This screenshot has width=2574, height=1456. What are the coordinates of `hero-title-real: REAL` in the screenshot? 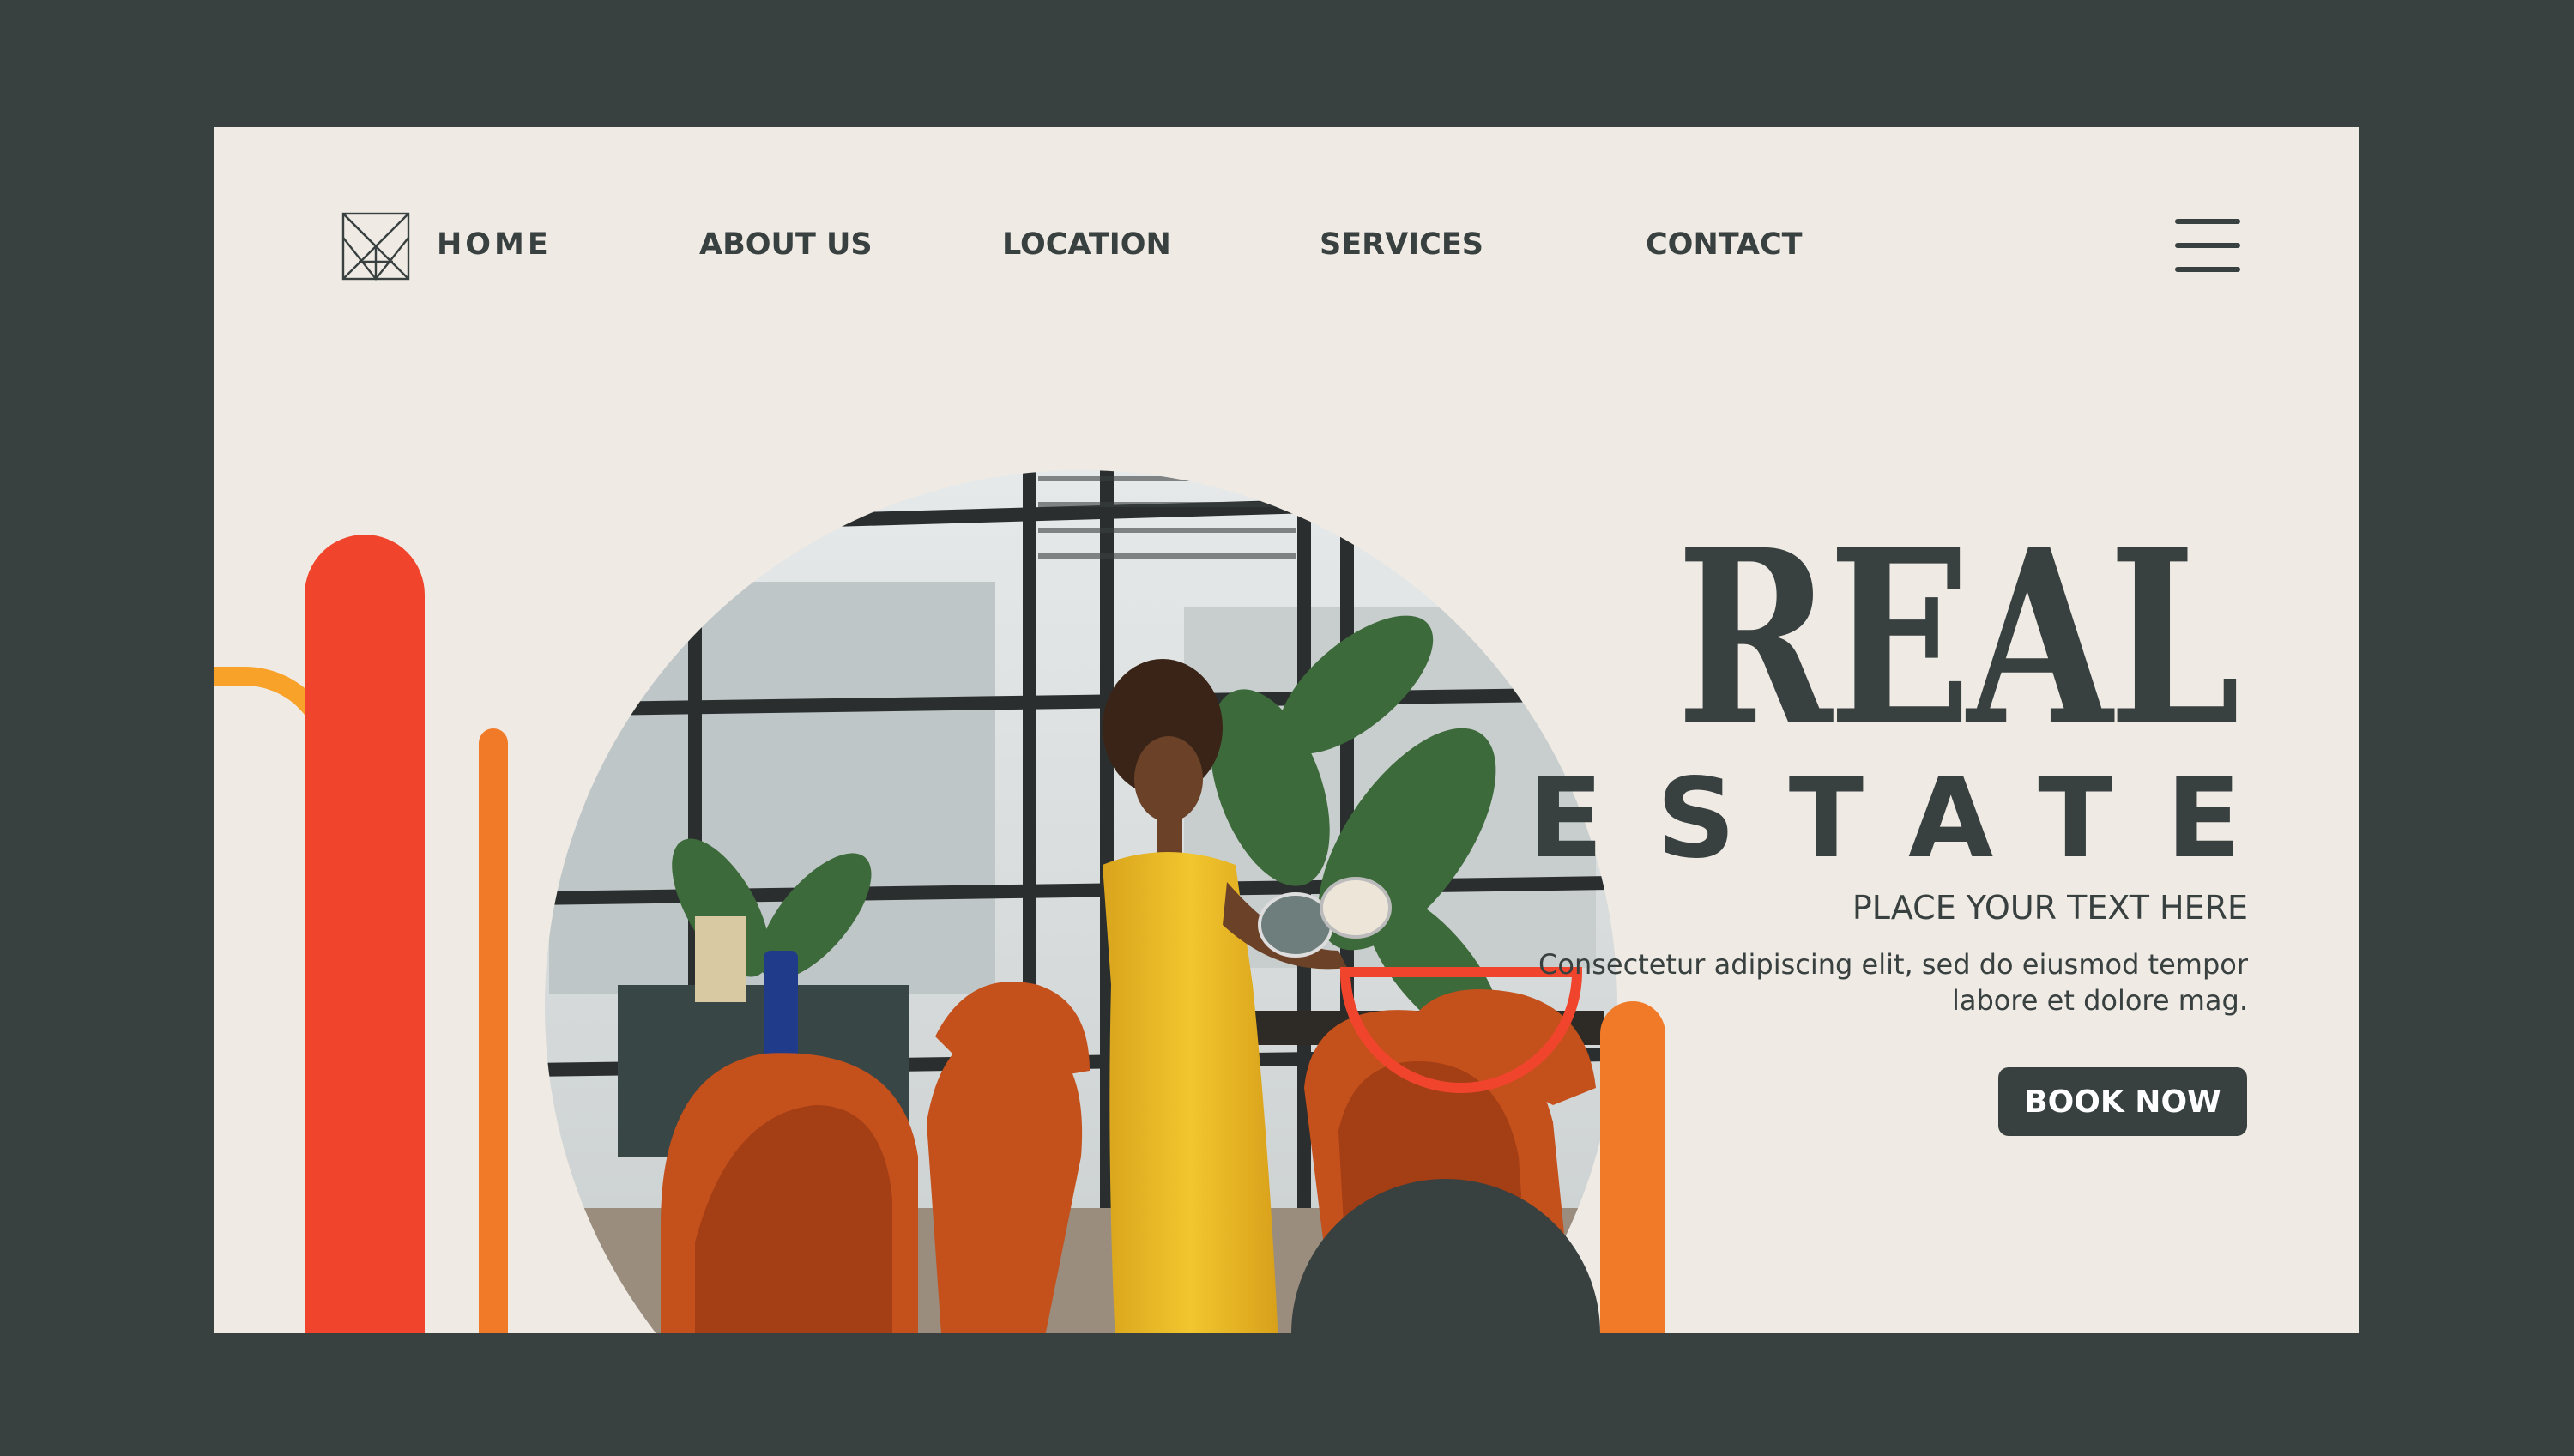 It's located at (1958, 639).